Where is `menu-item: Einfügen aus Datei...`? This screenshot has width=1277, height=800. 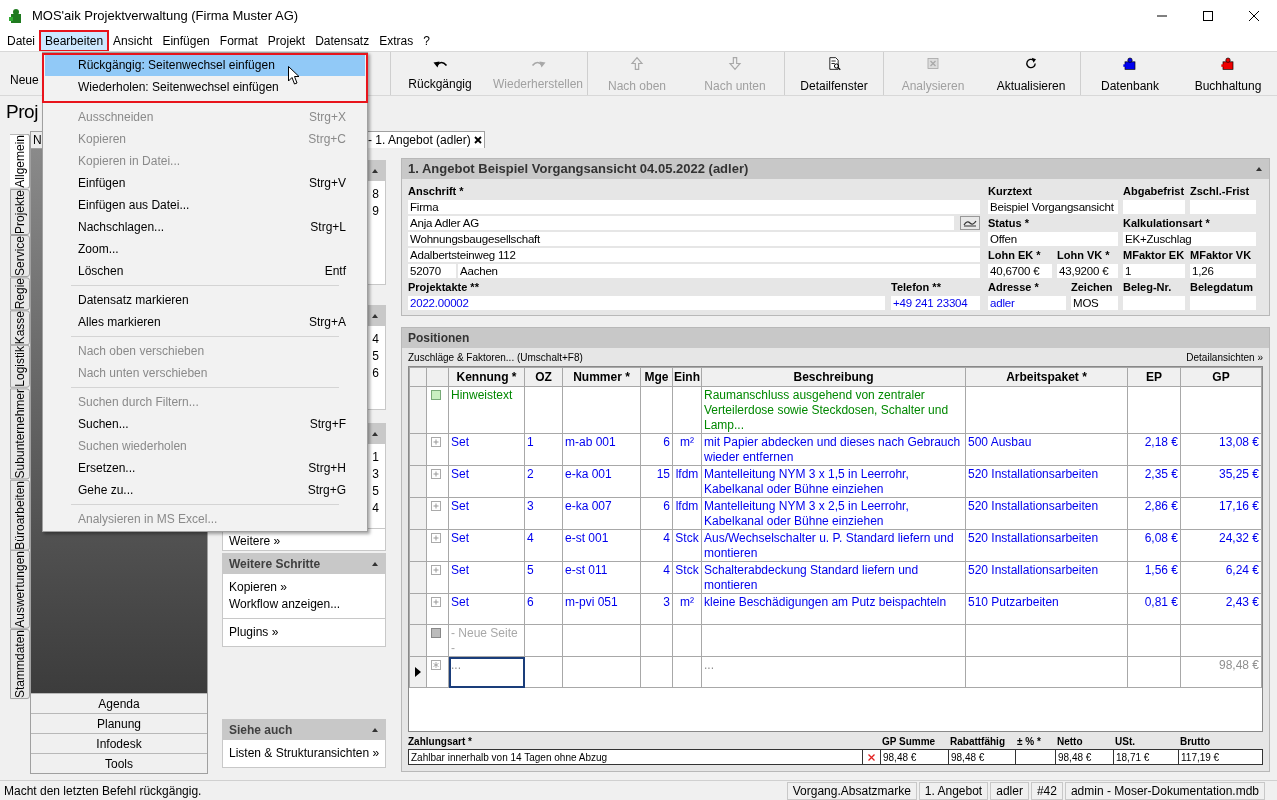
menu-item: Einfügen aus Datei... is located at coordinates (205, 205).